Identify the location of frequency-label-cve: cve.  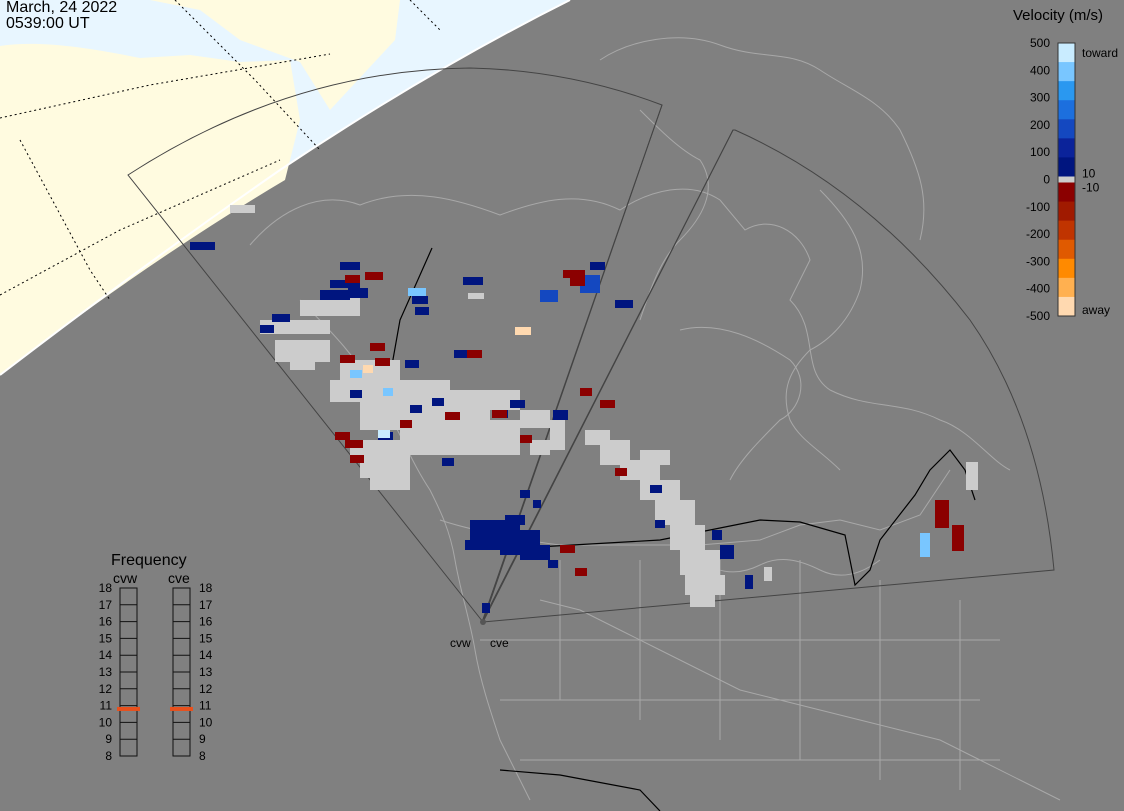
(179, 578).